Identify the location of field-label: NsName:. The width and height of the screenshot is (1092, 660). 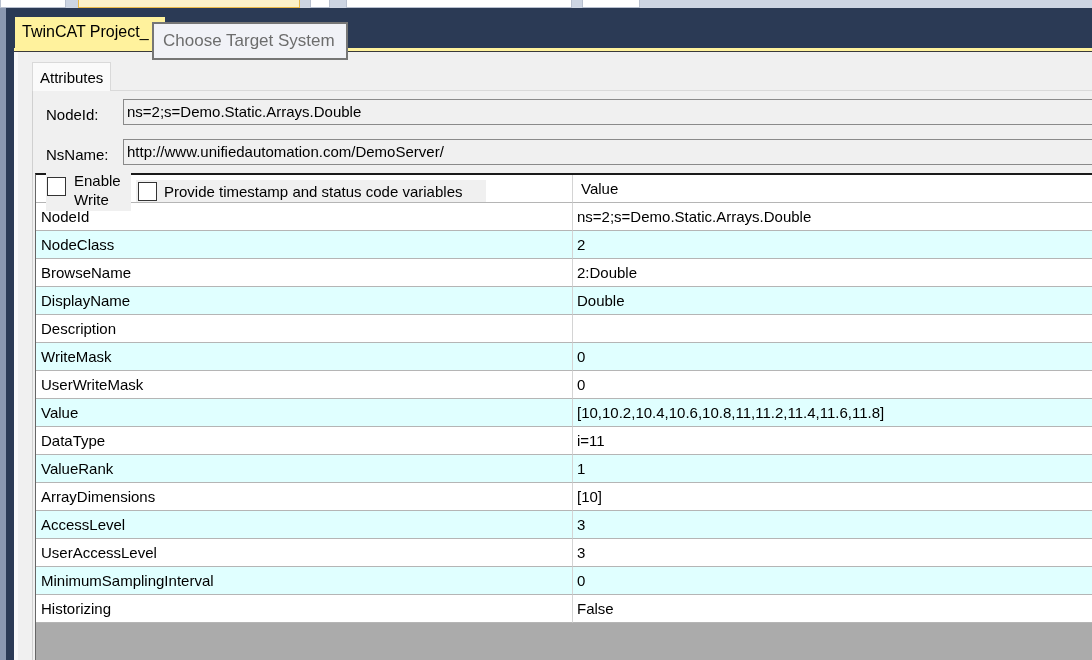
(77, 155).